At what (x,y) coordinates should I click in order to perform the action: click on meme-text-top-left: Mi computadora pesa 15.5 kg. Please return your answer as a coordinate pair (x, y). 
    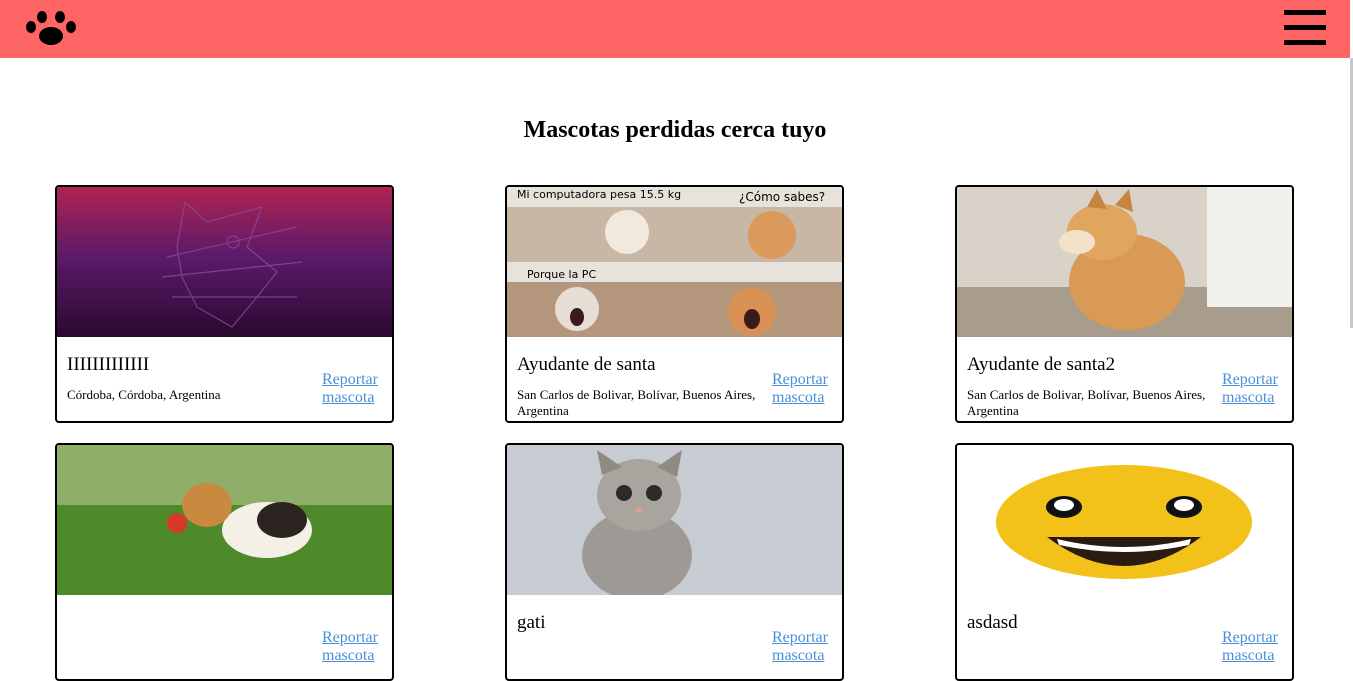
    Looking at the image, I should click on (599, 194).